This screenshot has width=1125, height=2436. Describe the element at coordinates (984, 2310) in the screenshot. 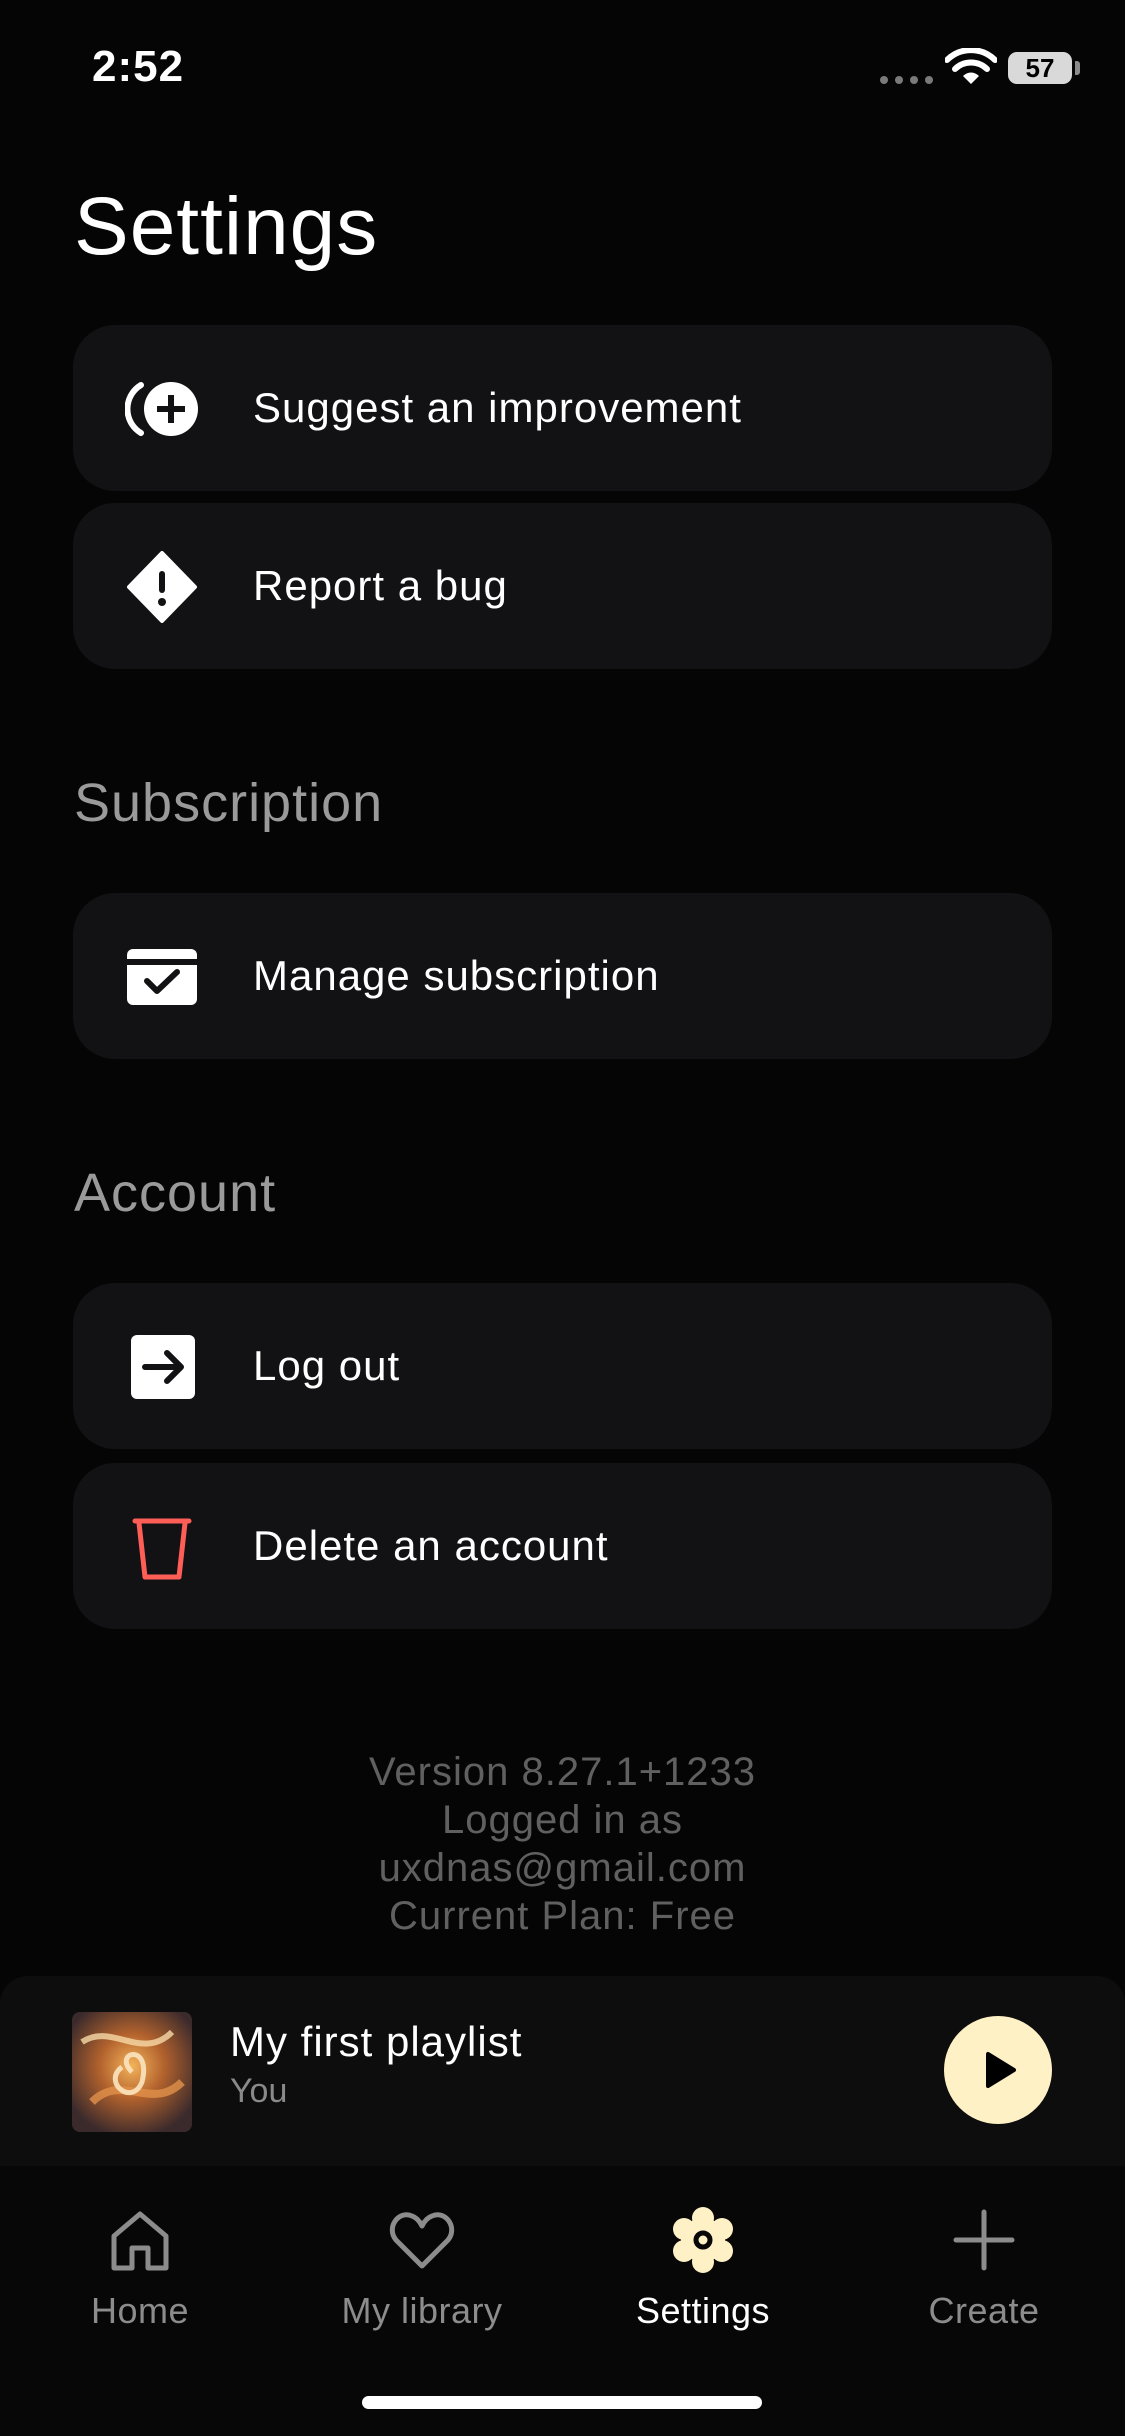

I see `tab-create-label: Create` at that location.